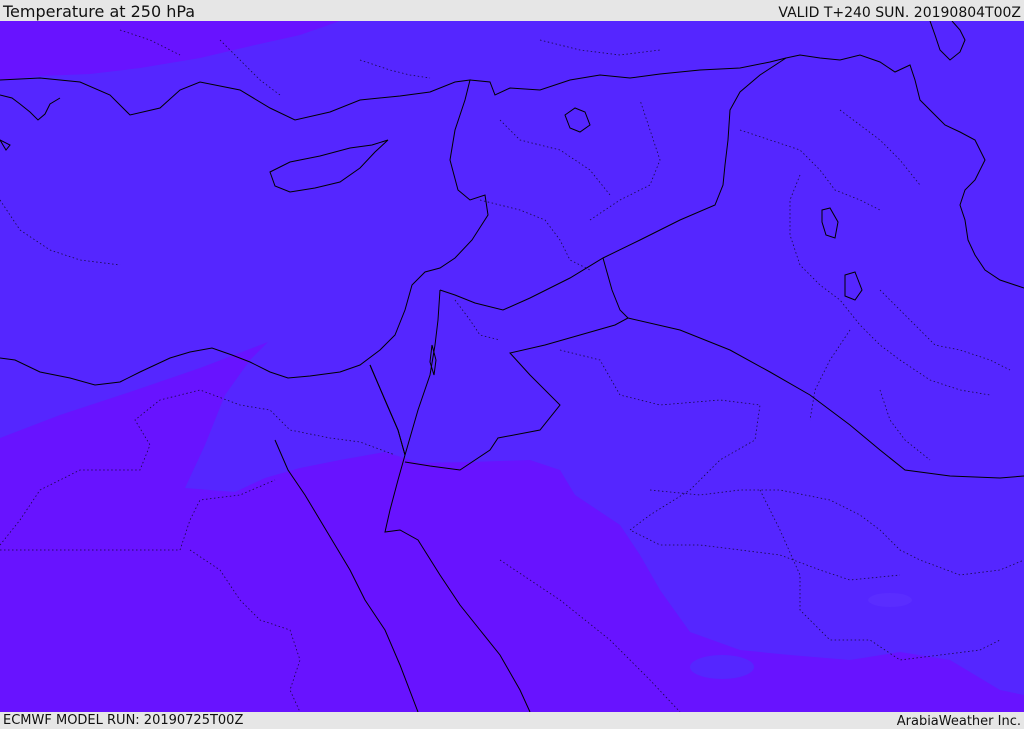 The height and width of the screenshot is (729, 1024). I want to click on warm-pocket-east, so click(890, 600).